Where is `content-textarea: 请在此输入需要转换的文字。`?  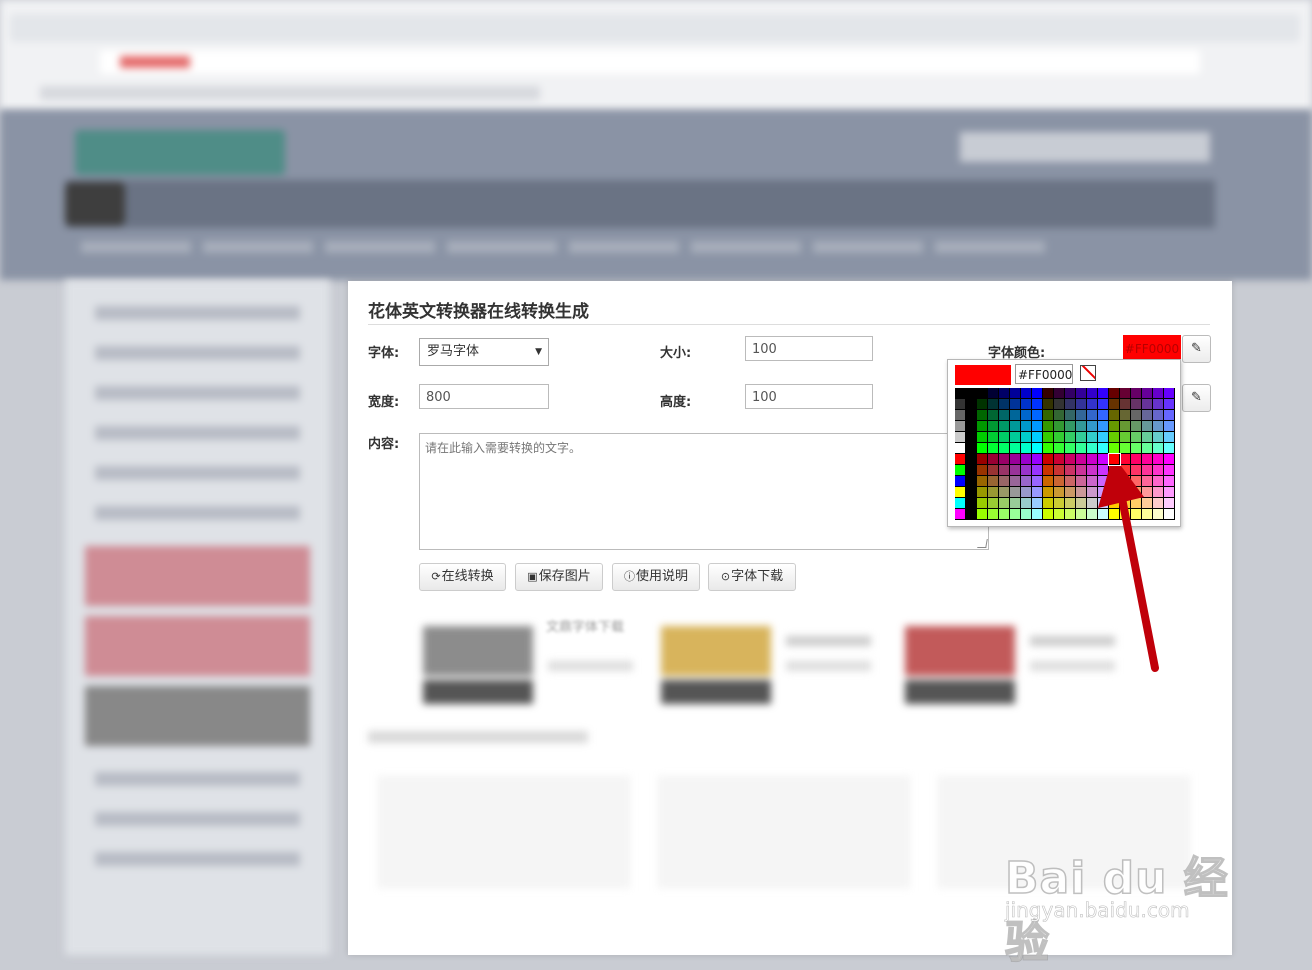
content-textarea: 请在此输入需要转换的文字。 is located at coordinates (704, 491).